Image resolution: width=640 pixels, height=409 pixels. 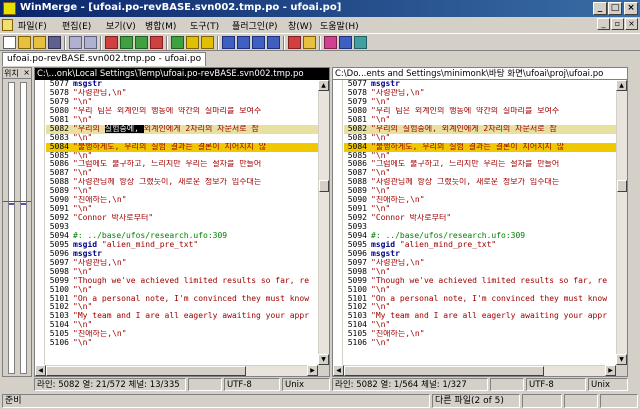 I want to click on location-pane-close-icon: ×, so click(x=26, y=72).